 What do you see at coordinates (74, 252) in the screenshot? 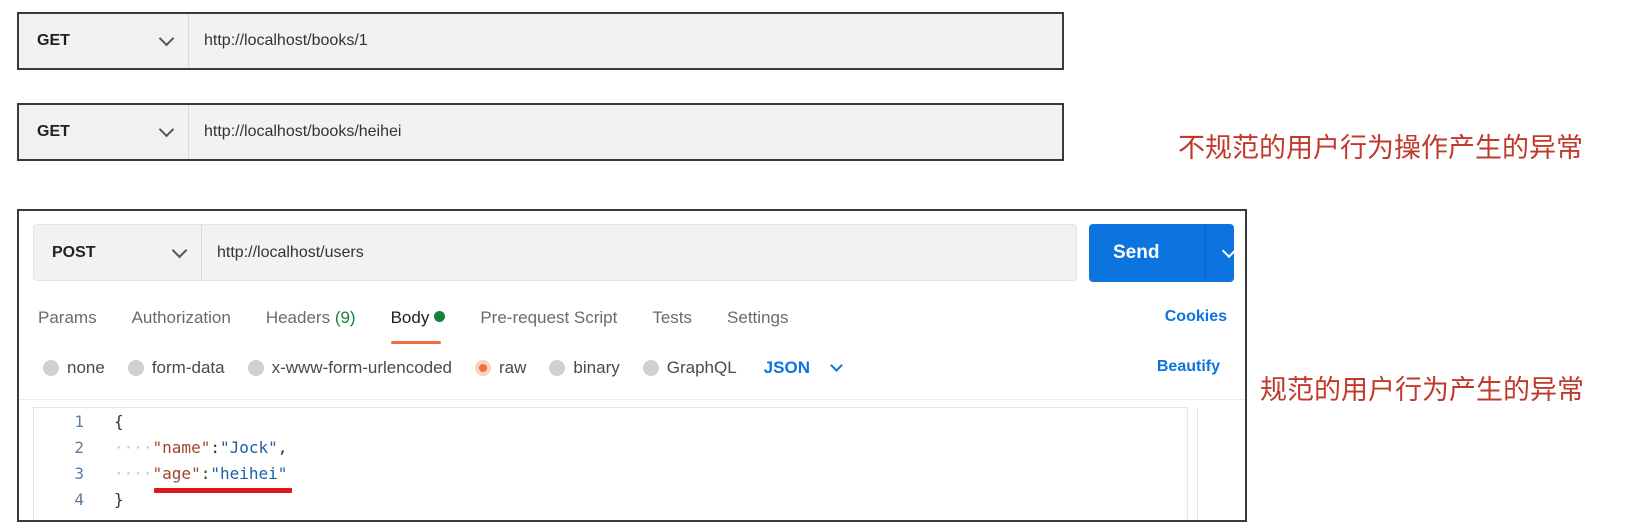
I see `method-label: POST` at bounding box center [74, 252].